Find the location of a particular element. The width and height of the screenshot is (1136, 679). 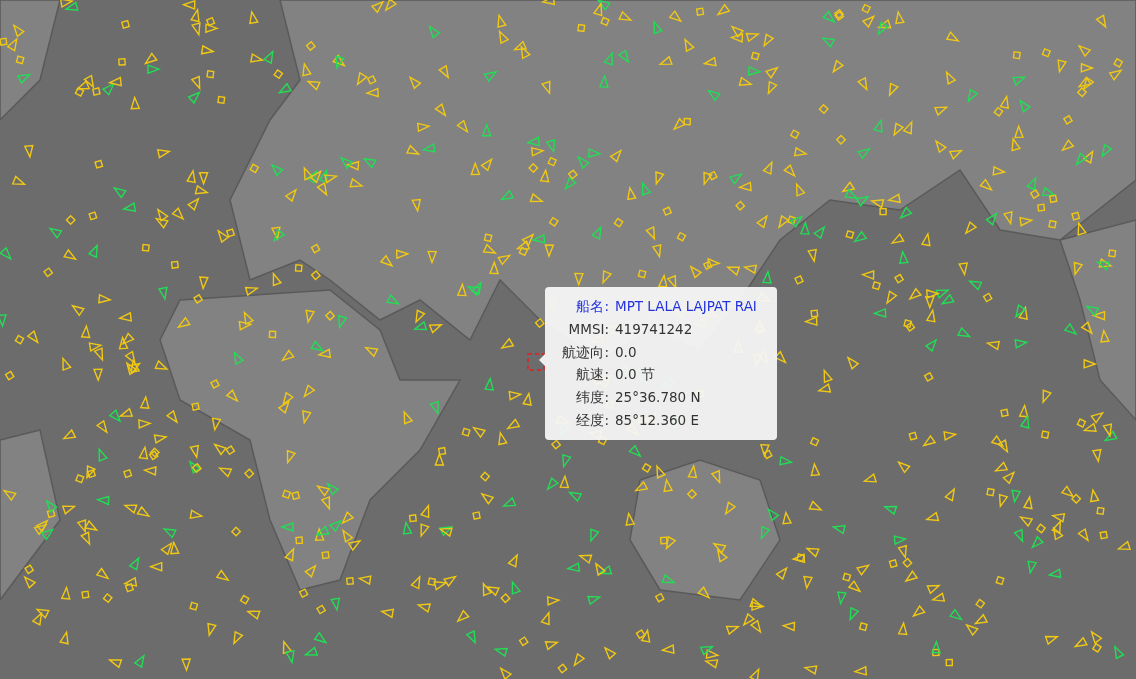

tooltip-label: 船名: is located at coordinates (592, 306).